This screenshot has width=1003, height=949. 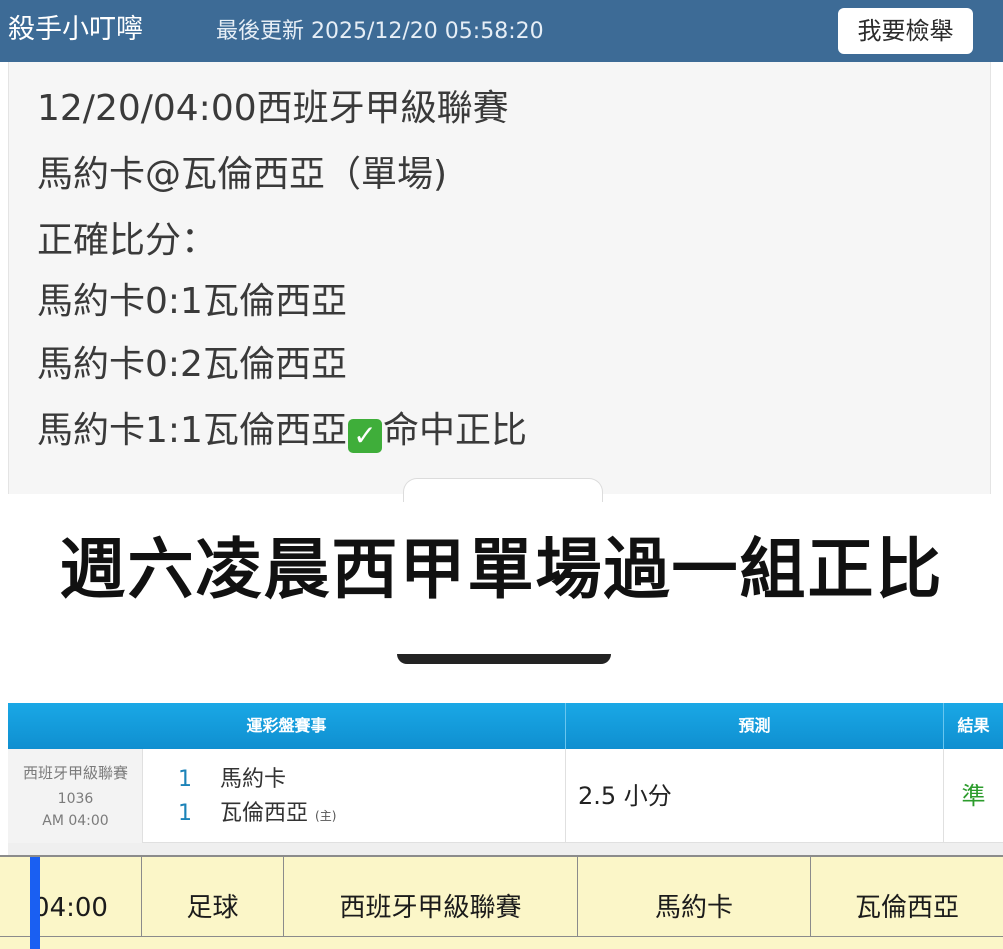 I want to click on team-away-number: 1, so click(x=185, y=779).